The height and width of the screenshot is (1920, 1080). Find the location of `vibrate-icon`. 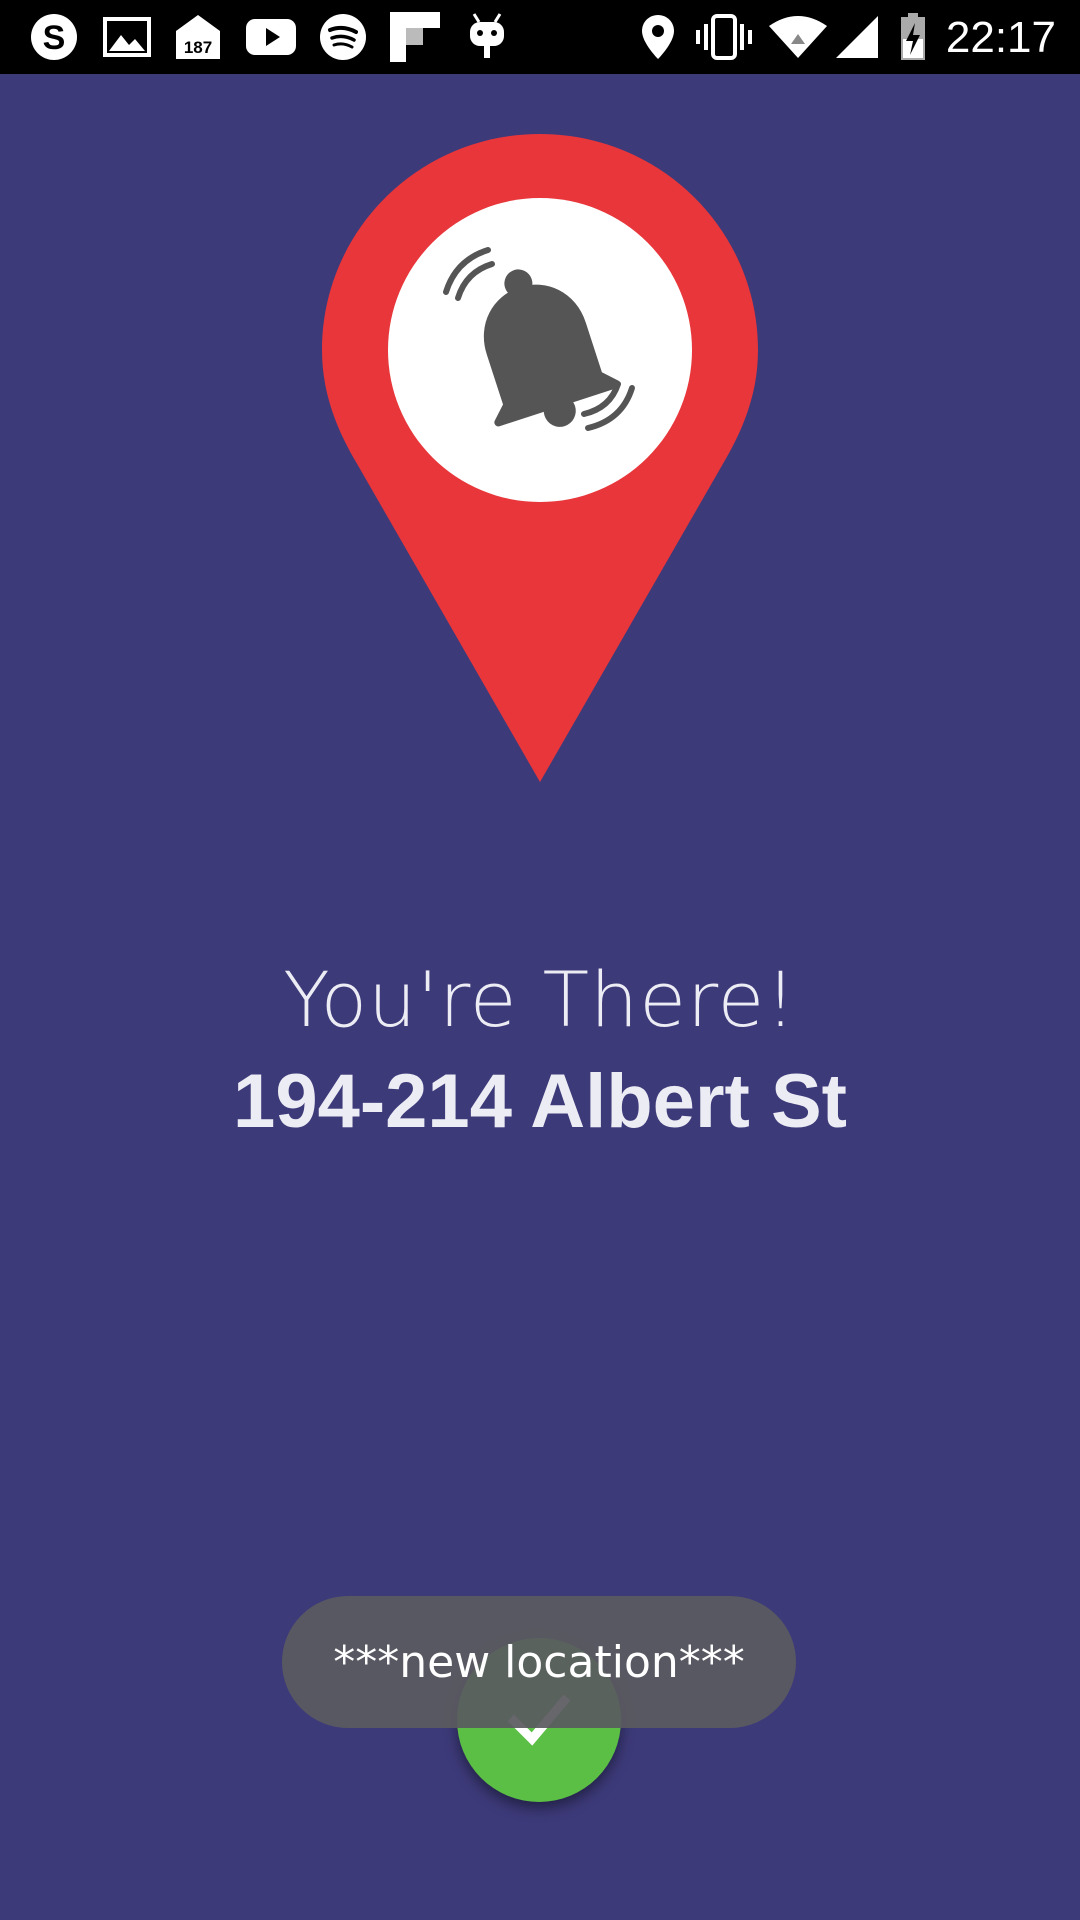

vibrate-icon is located at coordinates (724, 37).